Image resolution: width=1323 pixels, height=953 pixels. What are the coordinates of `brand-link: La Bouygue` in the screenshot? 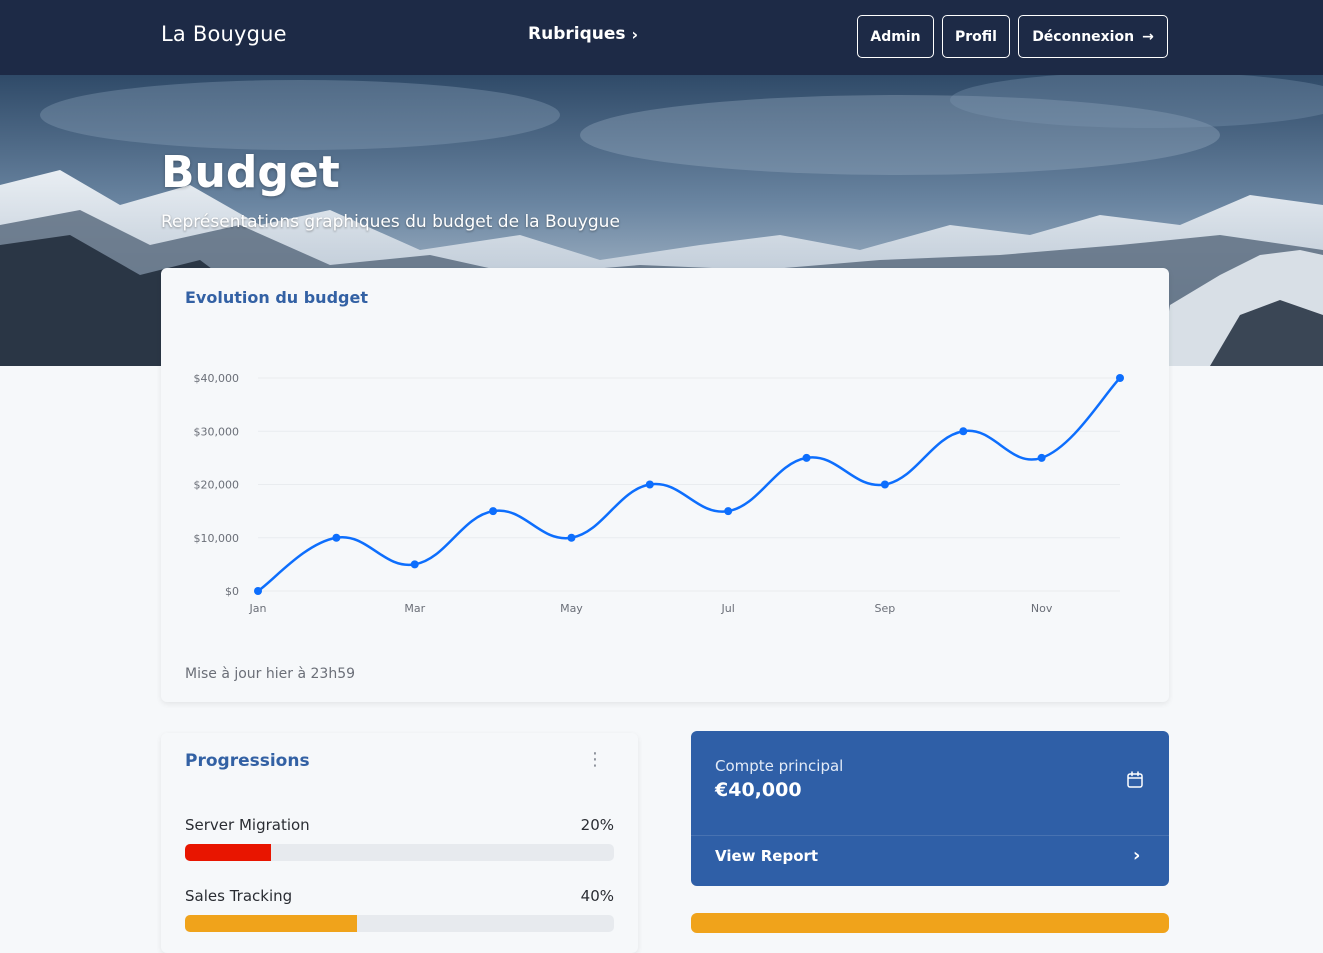 It's located at (224, 34).